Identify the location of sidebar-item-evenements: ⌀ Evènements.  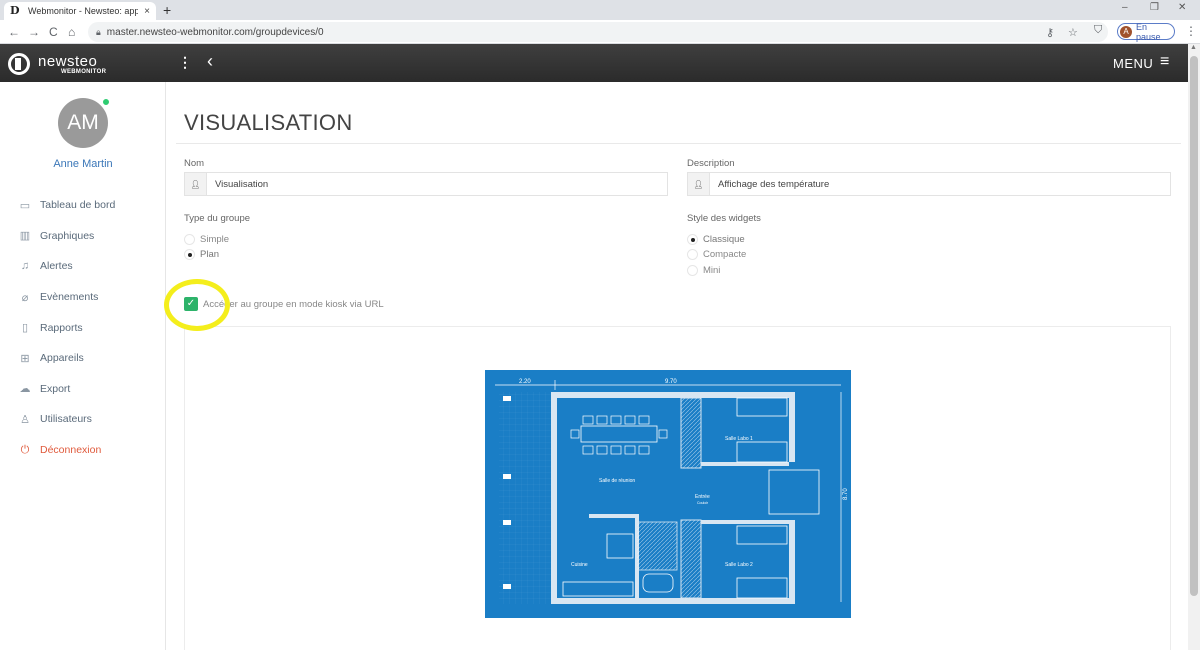
(83, 297).